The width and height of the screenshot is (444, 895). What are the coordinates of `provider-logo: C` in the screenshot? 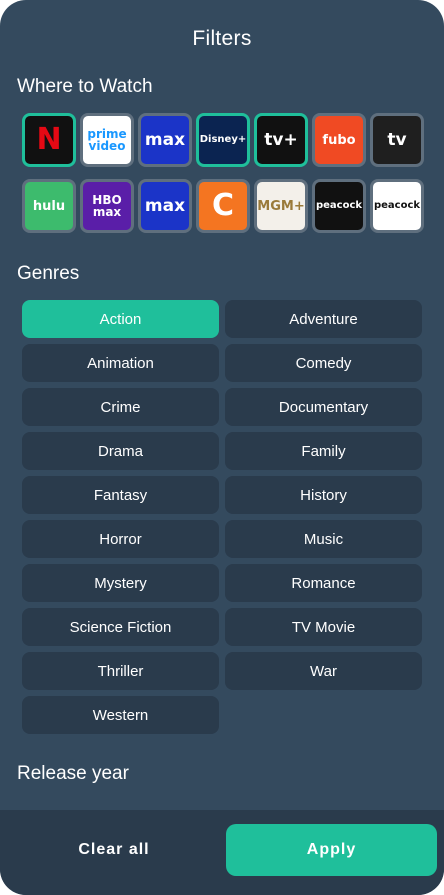 It's located at (223, 205).